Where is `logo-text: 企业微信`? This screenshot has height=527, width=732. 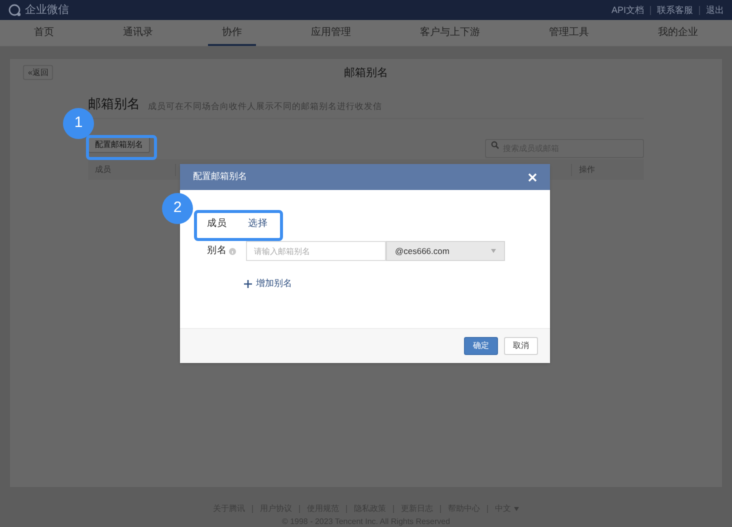
logo-text: 企业微信 is located at coordinates (47, 10).